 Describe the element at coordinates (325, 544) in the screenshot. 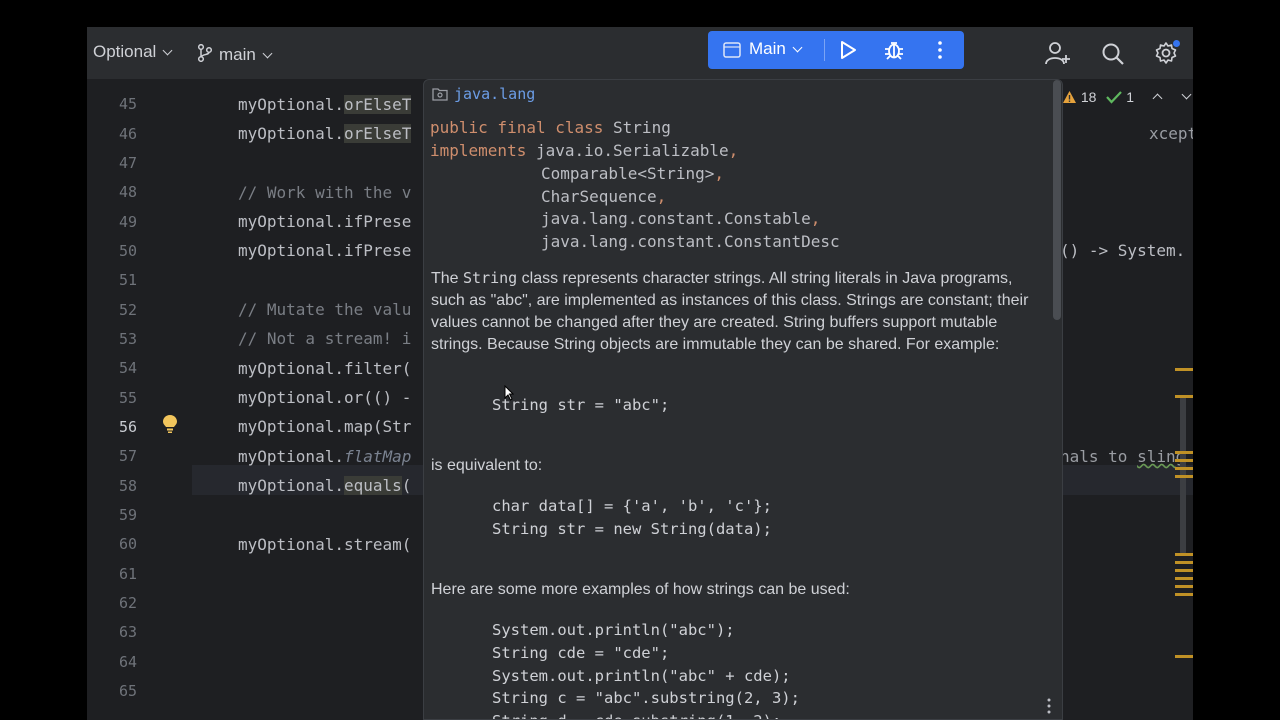

I see `code-line: myOptional.stream(` at that location.